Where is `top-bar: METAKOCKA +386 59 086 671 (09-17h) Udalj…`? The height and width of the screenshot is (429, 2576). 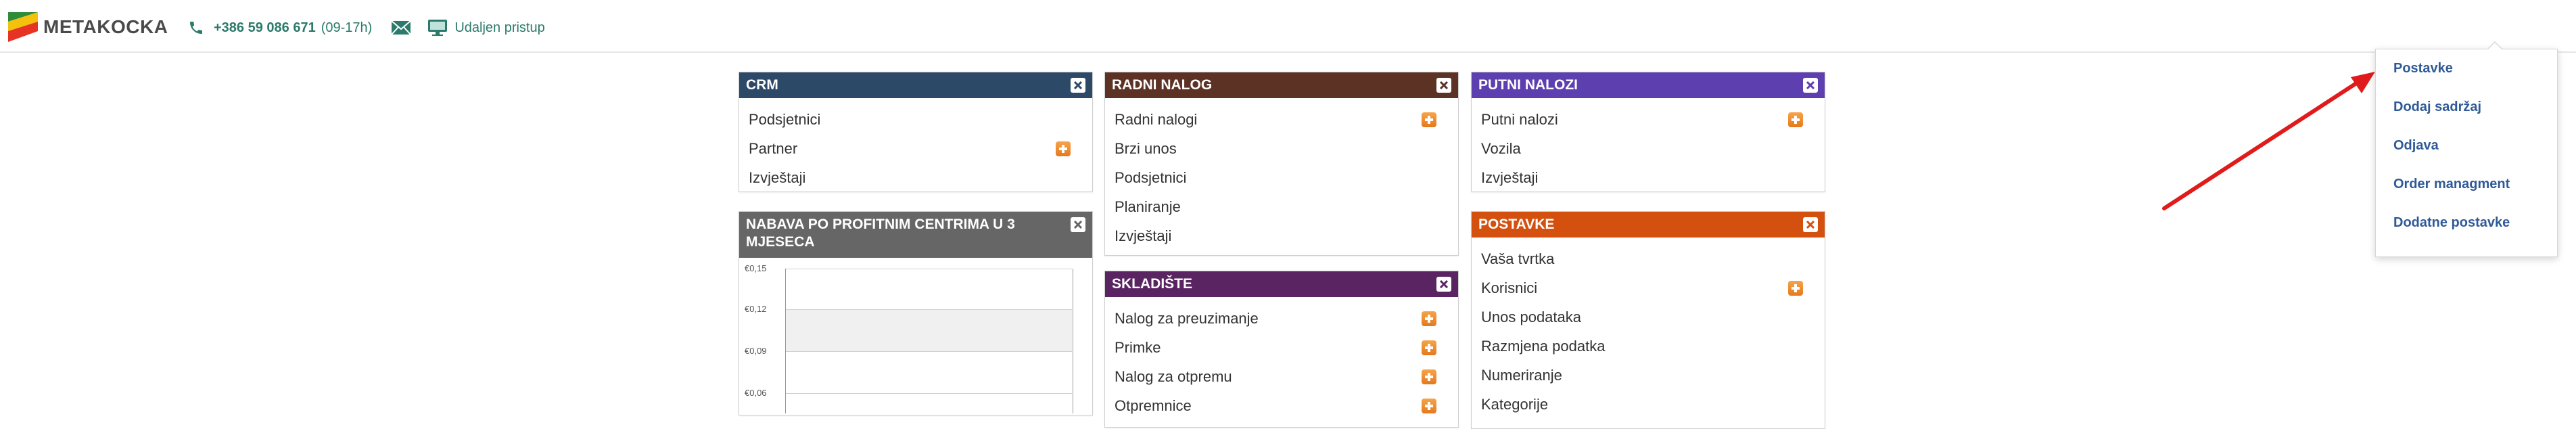
top-bar: METAKOCKA +386 59 086 671 (09-17h) Udalj… is located at coordinates (1288, 26).